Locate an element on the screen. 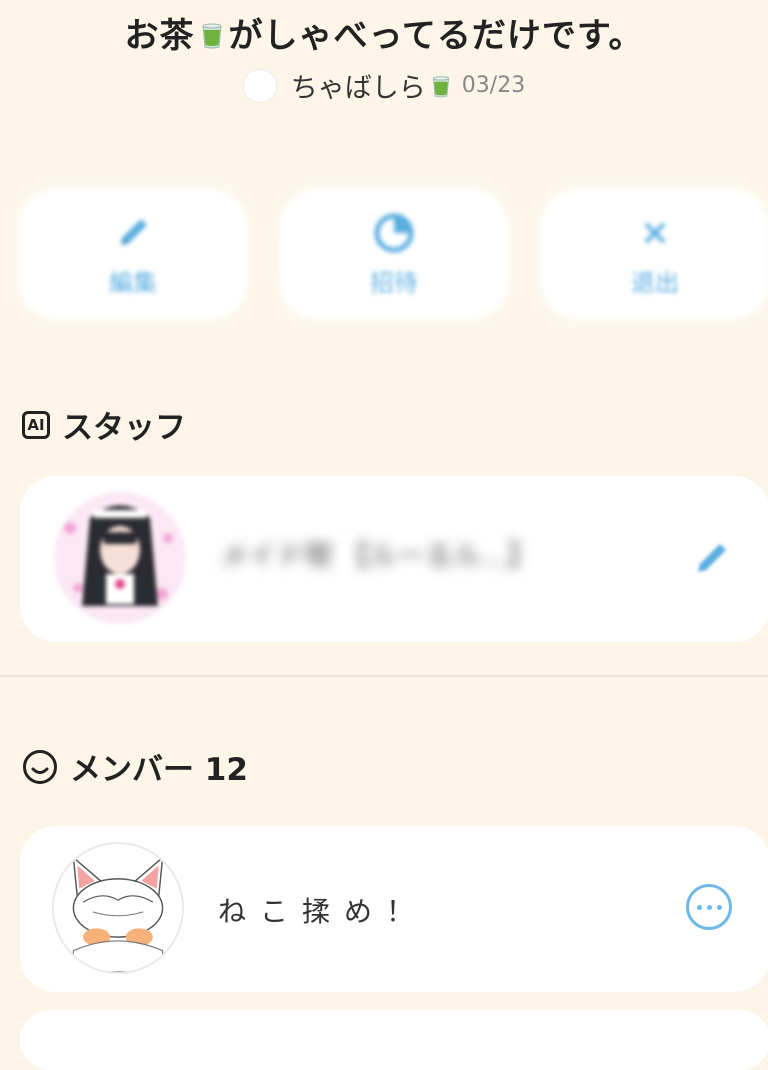 The width and height of the screenshot is (768, 1070). post-date: 03/23 is located at coordinates (493, 85).